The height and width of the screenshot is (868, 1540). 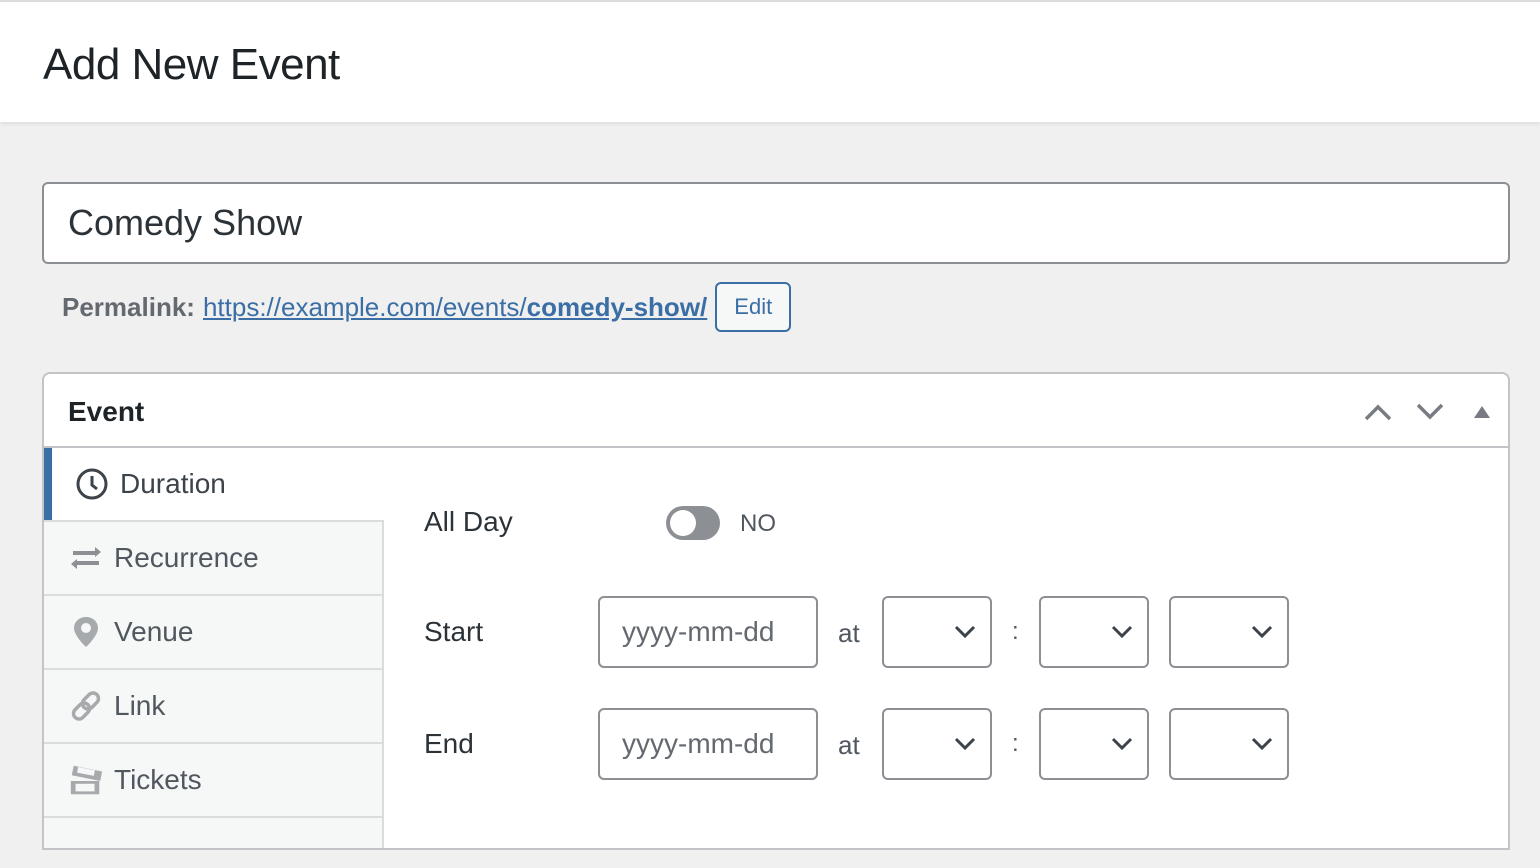 I want to click on all-day-value: NO, so click(x=758, y=523).